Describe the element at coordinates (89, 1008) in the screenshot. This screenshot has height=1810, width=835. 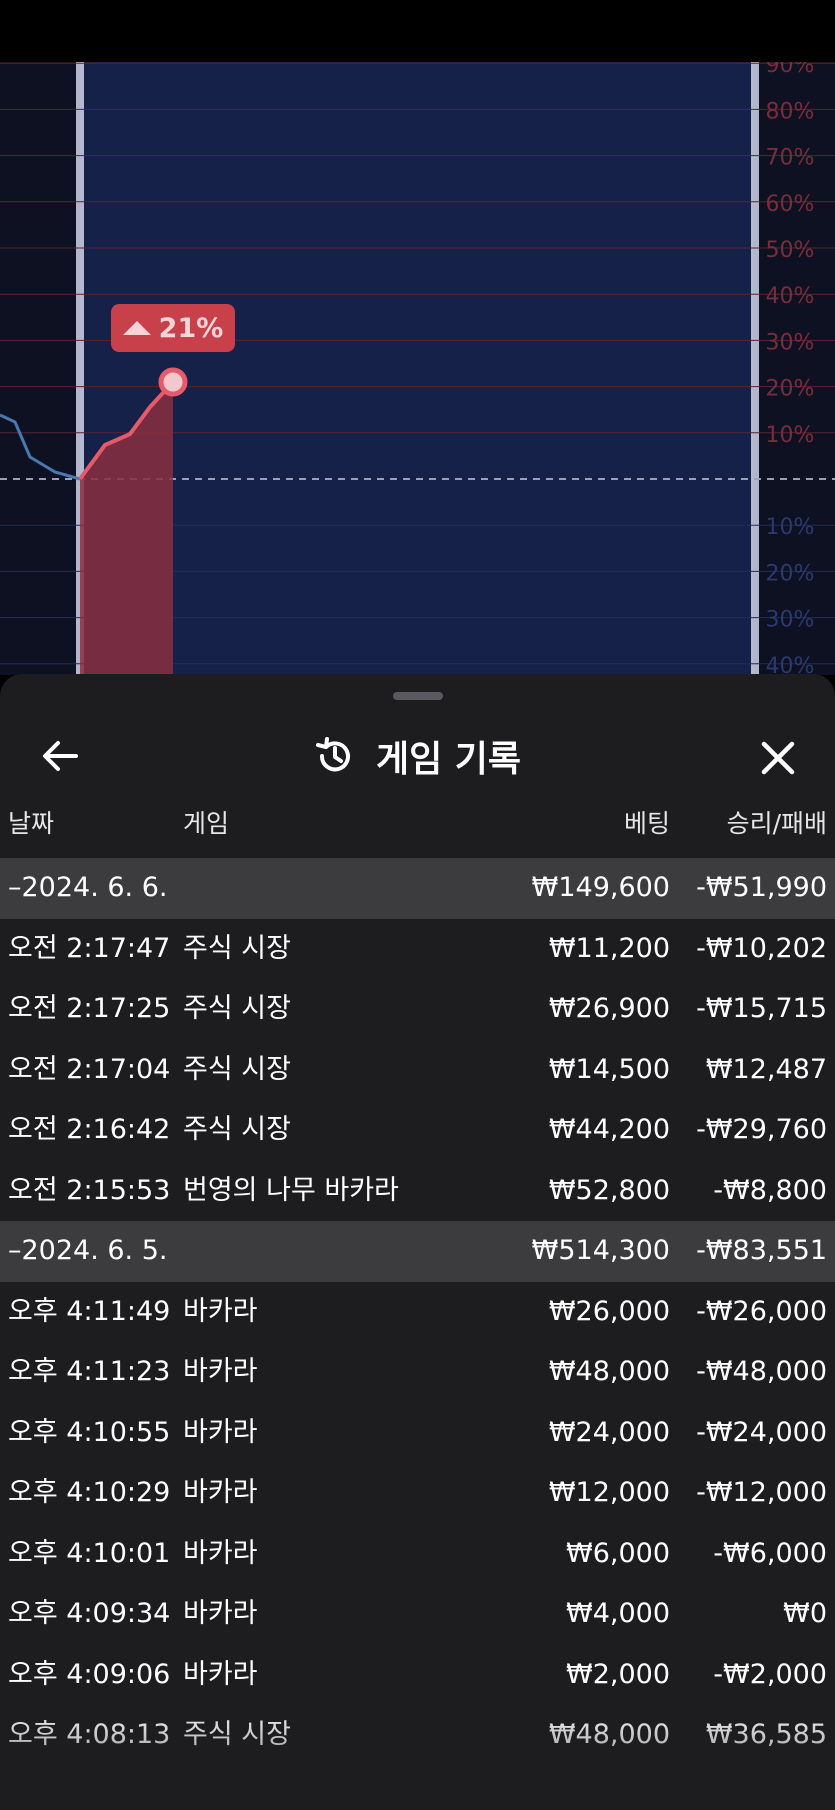
I see `row-date: 오전 2:17:25` at that location.